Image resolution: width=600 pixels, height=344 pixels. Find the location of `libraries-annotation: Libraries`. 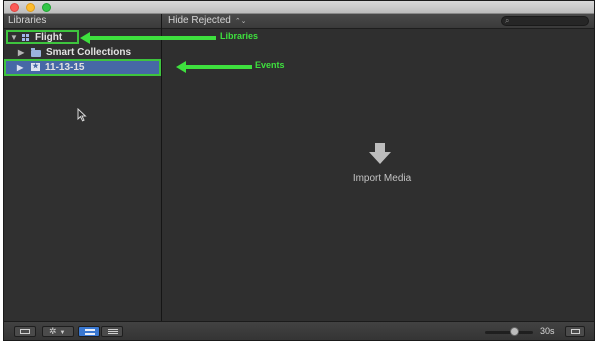

libraries-annotation: Libraries is located at coordinates (239, 36).